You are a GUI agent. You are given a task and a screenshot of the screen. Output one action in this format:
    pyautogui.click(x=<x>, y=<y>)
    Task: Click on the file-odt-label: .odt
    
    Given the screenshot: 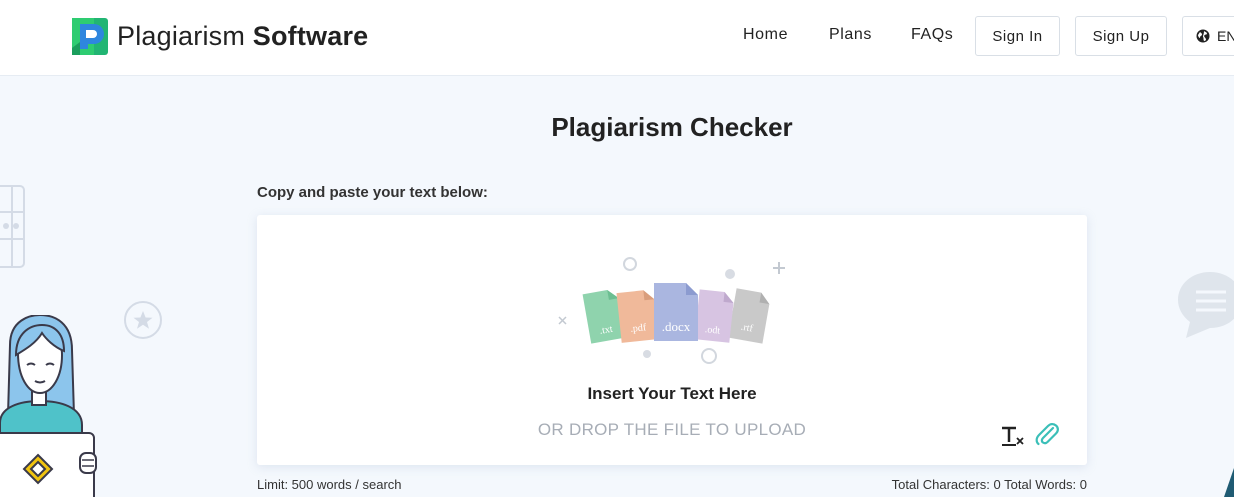 What is the action you would take?
    pyautogui.click(x=712, y=330)
    